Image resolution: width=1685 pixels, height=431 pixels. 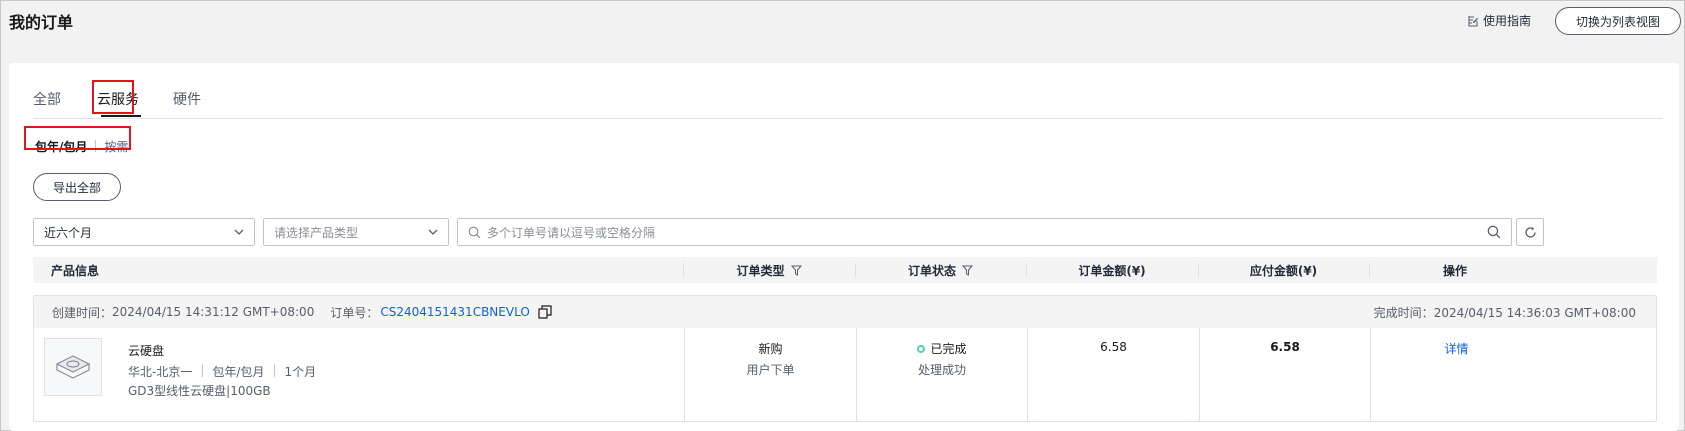 What do you see at coordinates (73, 367) in the screenshot?
I see `cloud-disk-product-icon` at bounding box center [73, 367].